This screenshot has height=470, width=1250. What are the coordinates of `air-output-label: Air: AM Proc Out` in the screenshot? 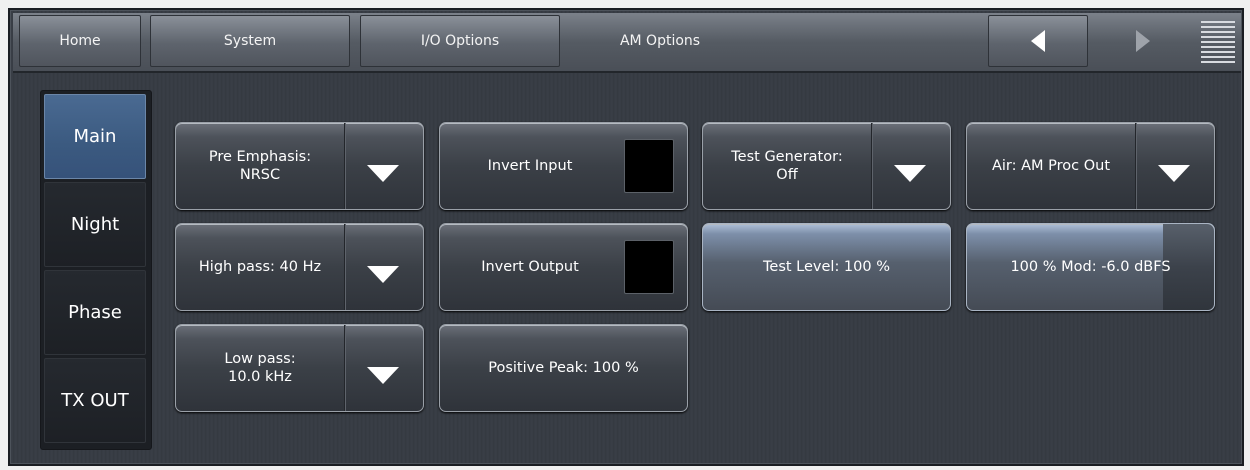 It's located at (1051, 166).